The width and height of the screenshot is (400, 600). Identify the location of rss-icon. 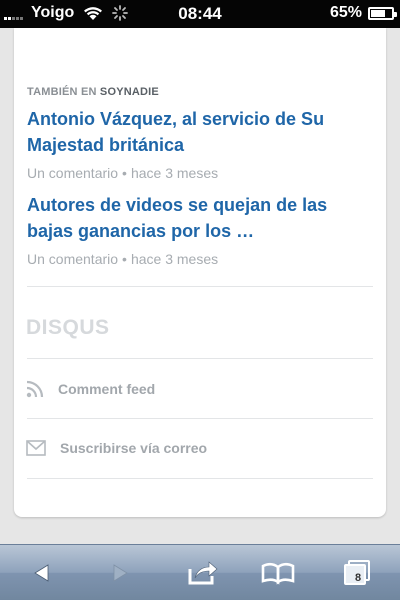
(35, 389).